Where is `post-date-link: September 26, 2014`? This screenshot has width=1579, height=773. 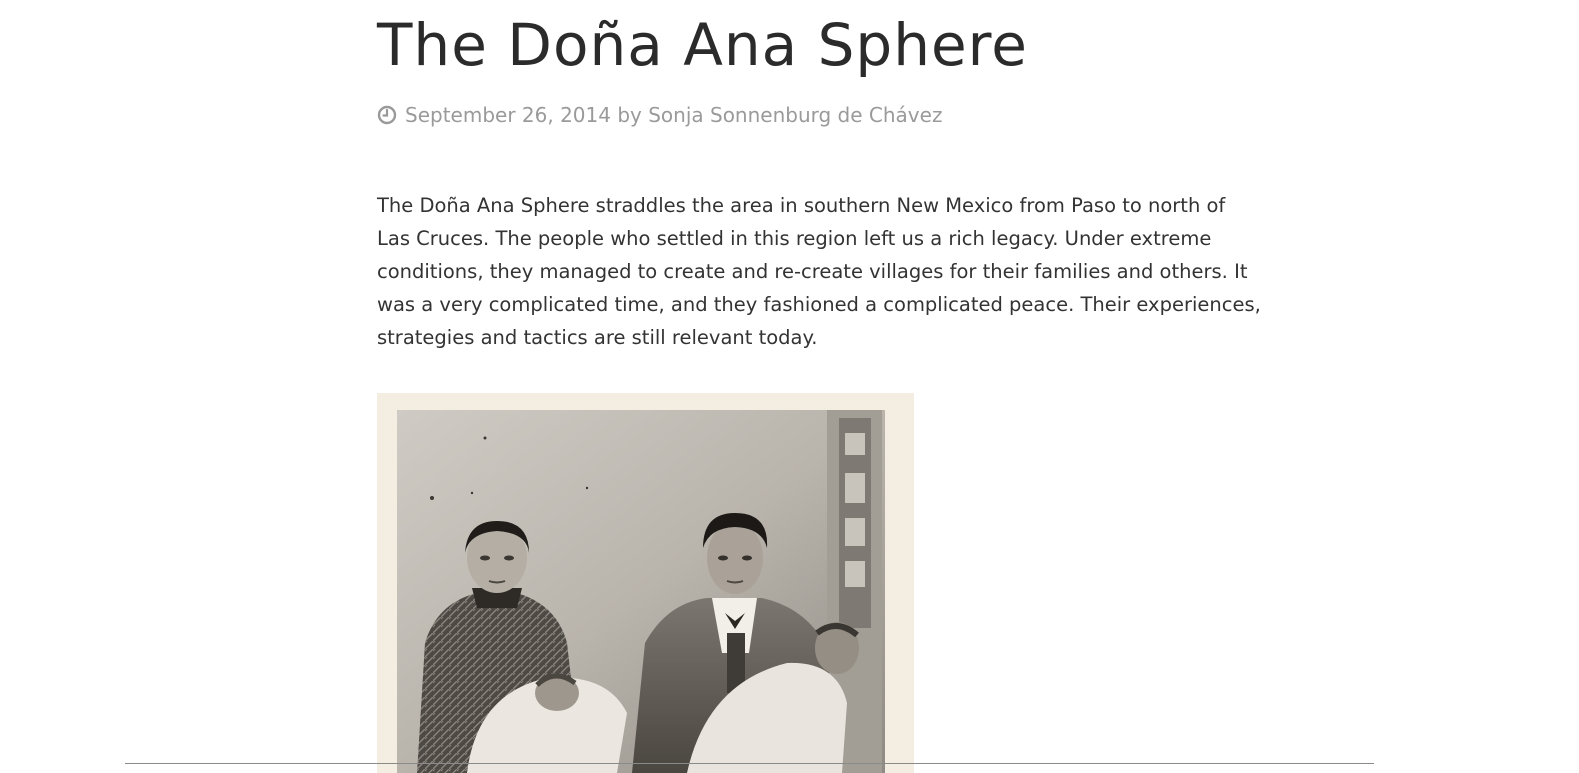 post-date-link: September 26, 2014 is located at coordinates (508, 115).